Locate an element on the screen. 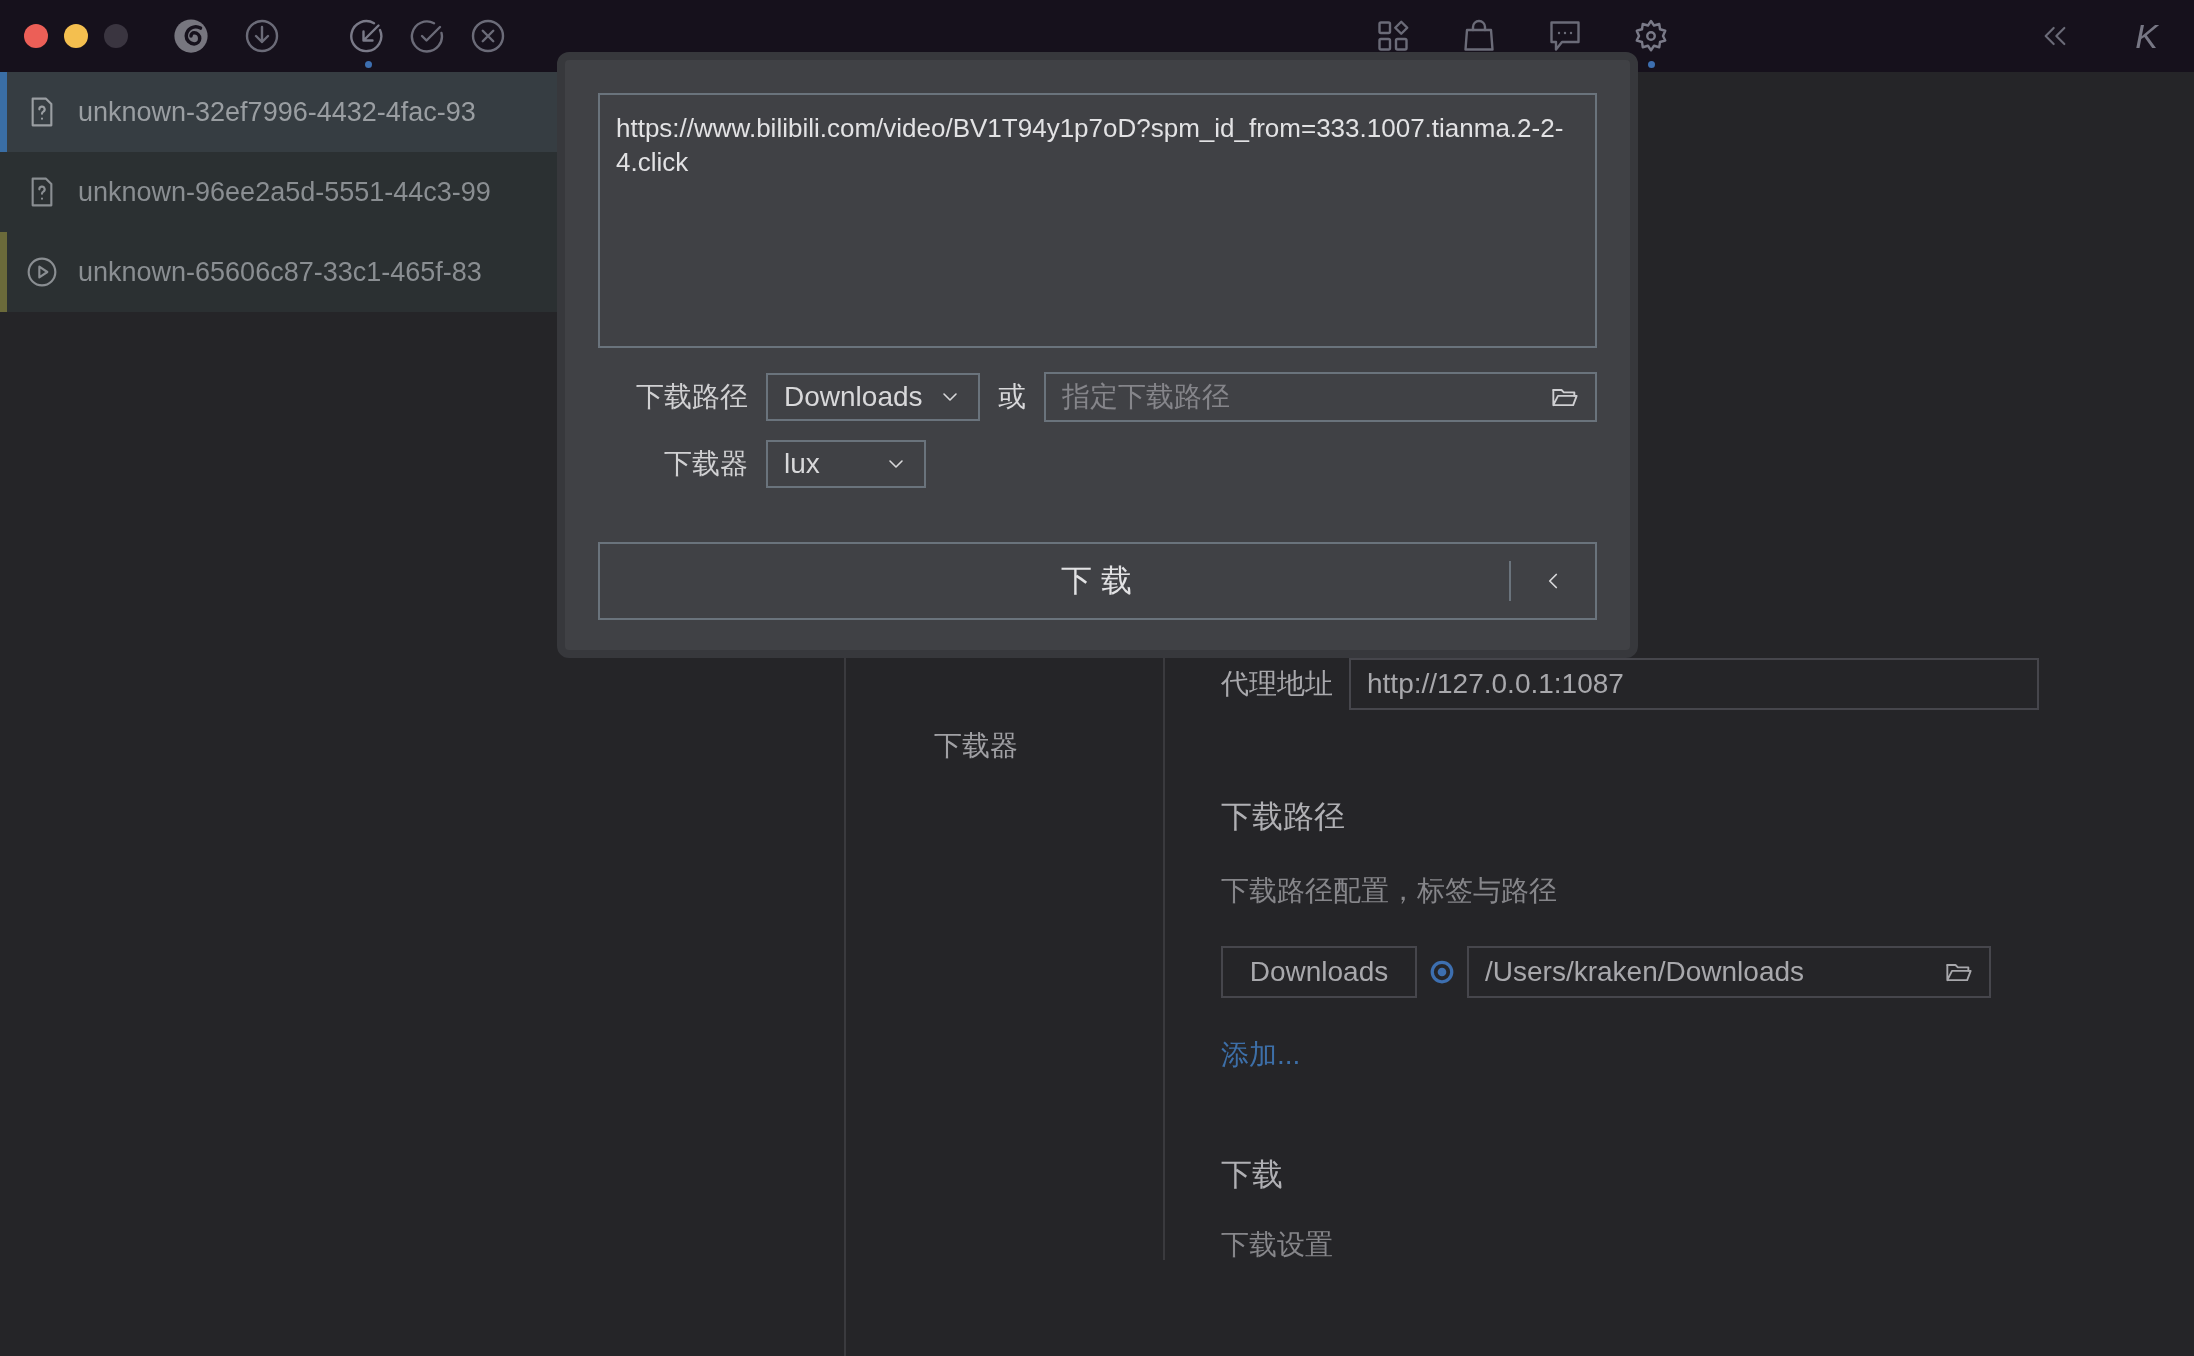  play-circle-icon is located at coordinates (42, 272).